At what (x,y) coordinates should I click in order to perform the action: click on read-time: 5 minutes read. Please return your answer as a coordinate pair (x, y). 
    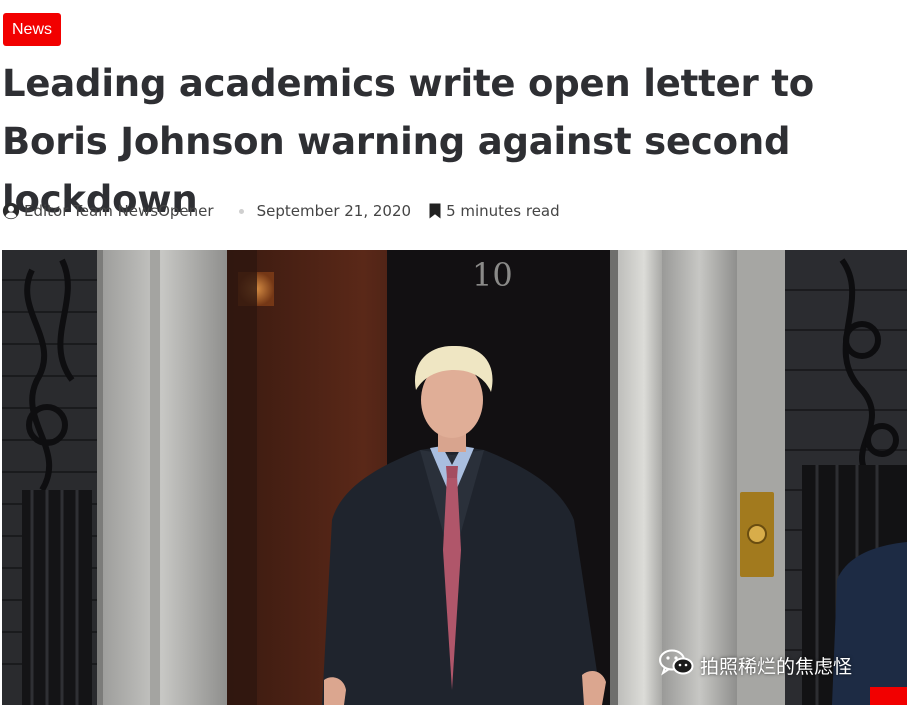
    Looking at the image, I should click on (485, 211).